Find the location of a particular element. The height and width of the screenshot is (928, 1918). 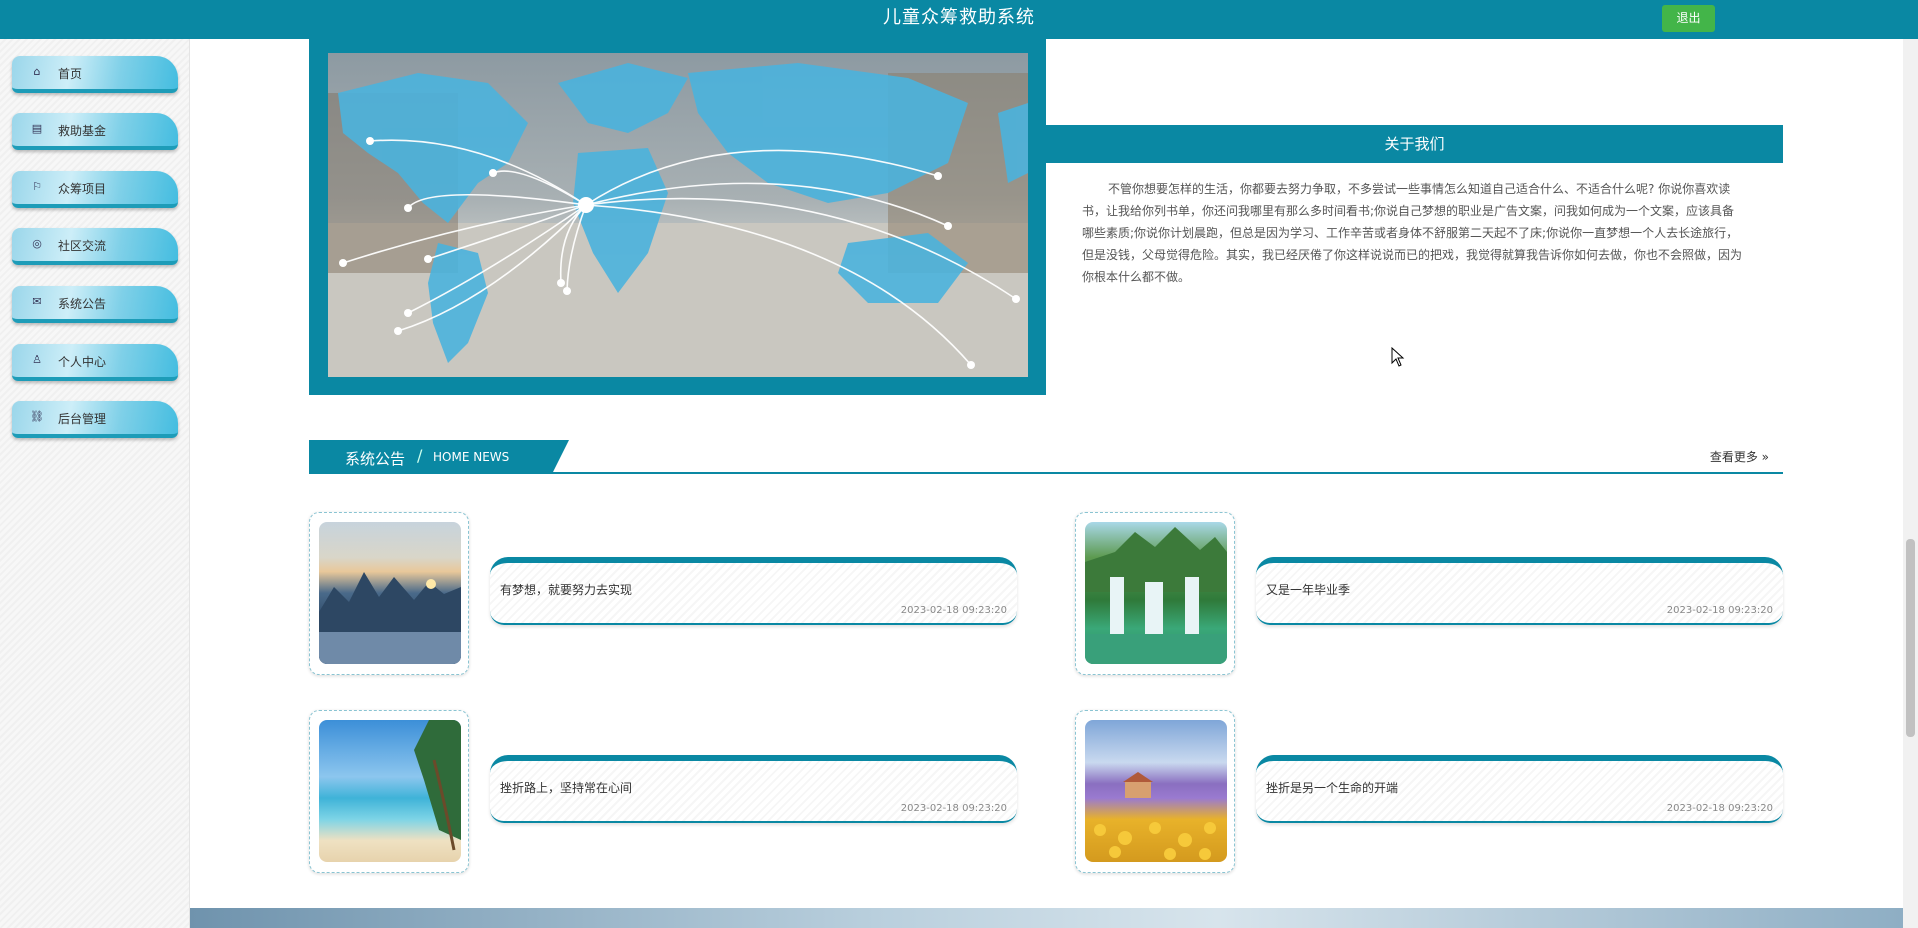

home-icon: ⌂ is located at coordinates (37, 71).